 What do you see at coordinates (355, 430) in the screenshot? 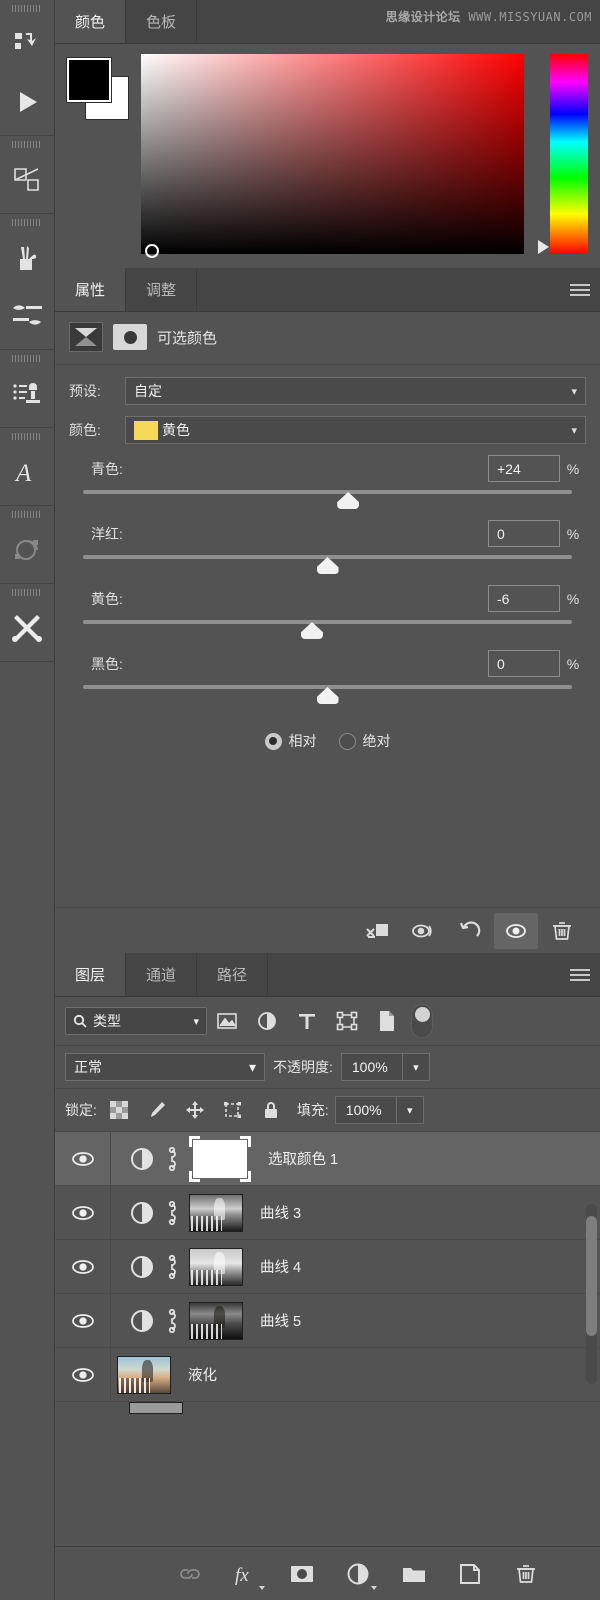
I see `color-select: 黄色 ▾` at bounding box center [355, 430].